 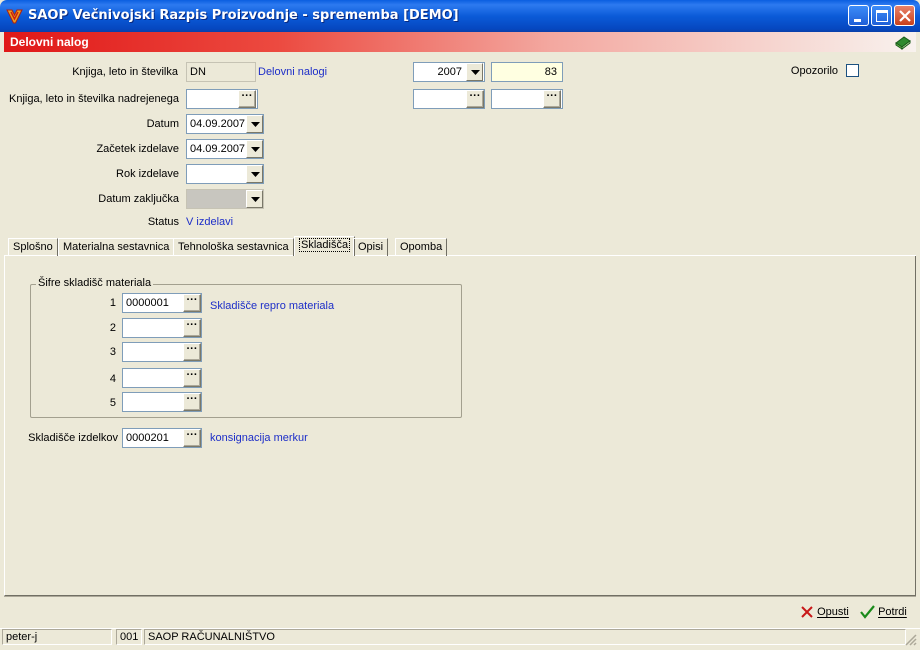 What do you see at coordinates (93, 99) in the screenshot?
I see `nadrejenega-label: Knjiga, leto in številka nadrejenega` at bounding box center [93, 99].